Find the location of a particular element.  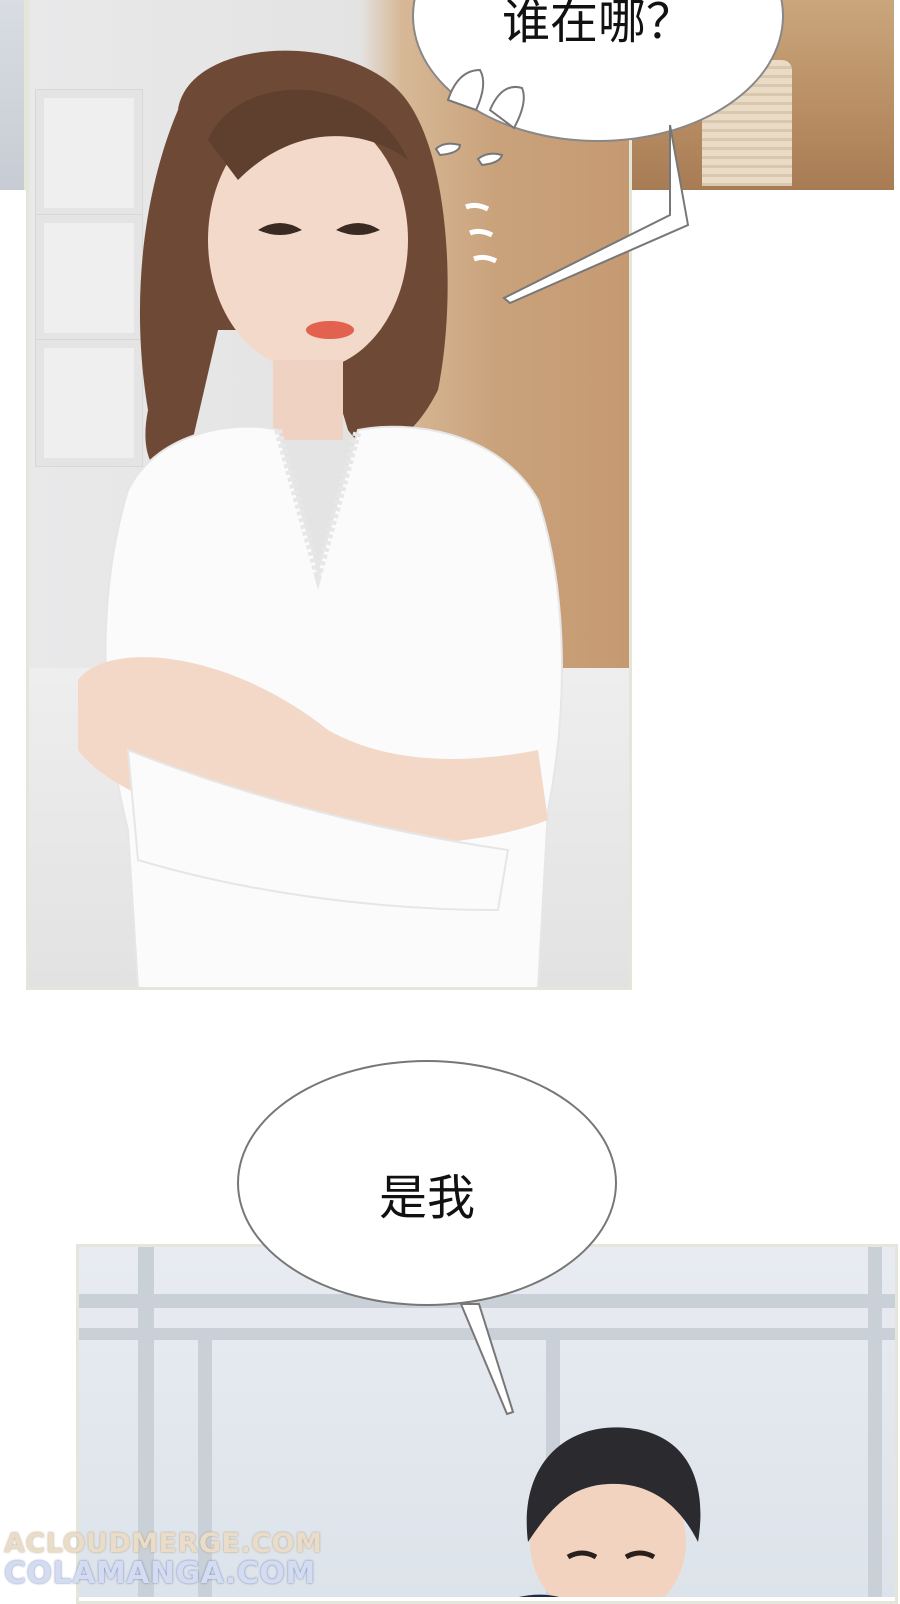

previous-panel-edge is located at coordinates (13, 95).